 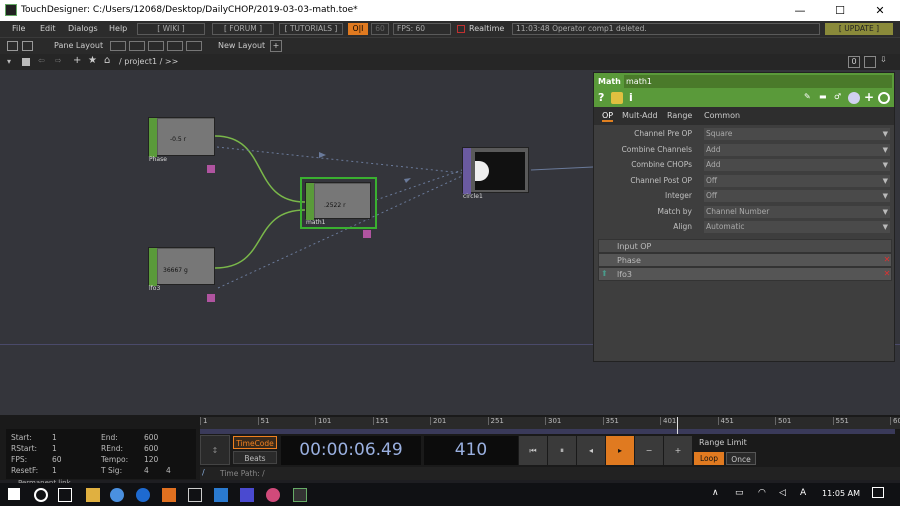 What do you see at coordinates (854, 98) in the screenshot?
I see `language-icon` at bounding box center [854, 98].